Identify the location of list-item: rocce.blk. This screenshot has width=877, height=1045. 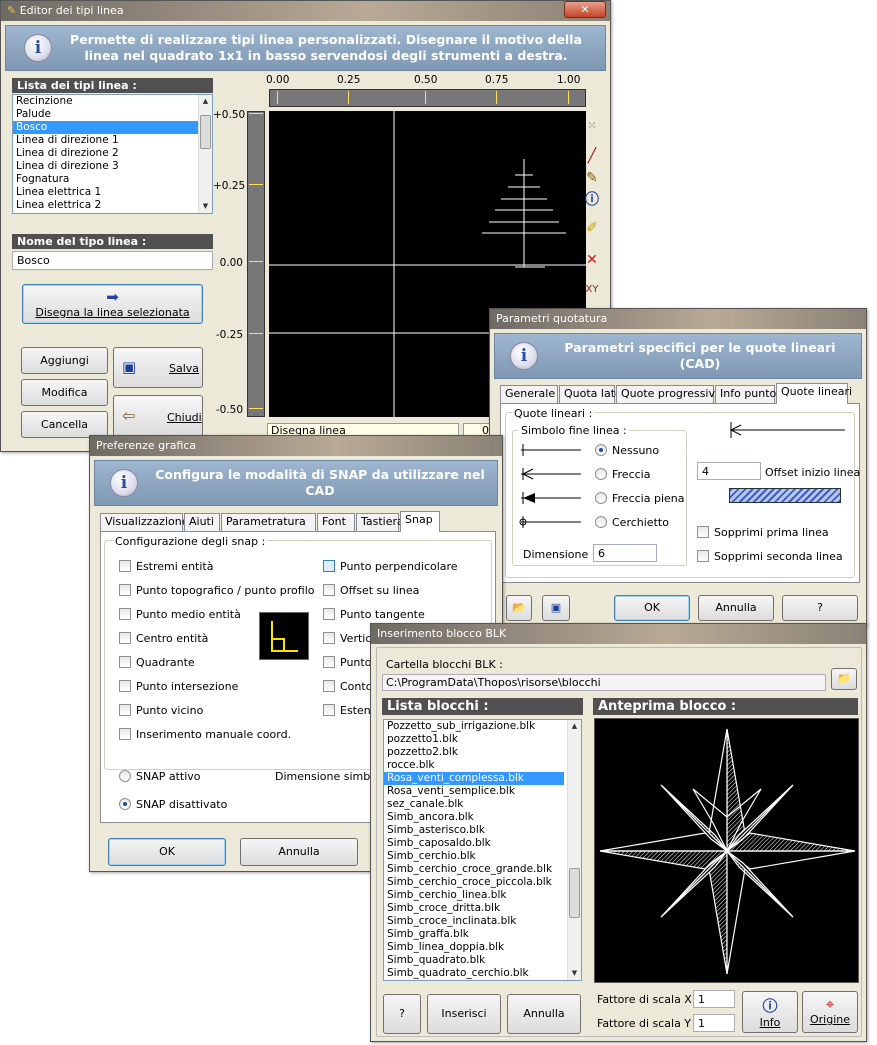
(474, 765).